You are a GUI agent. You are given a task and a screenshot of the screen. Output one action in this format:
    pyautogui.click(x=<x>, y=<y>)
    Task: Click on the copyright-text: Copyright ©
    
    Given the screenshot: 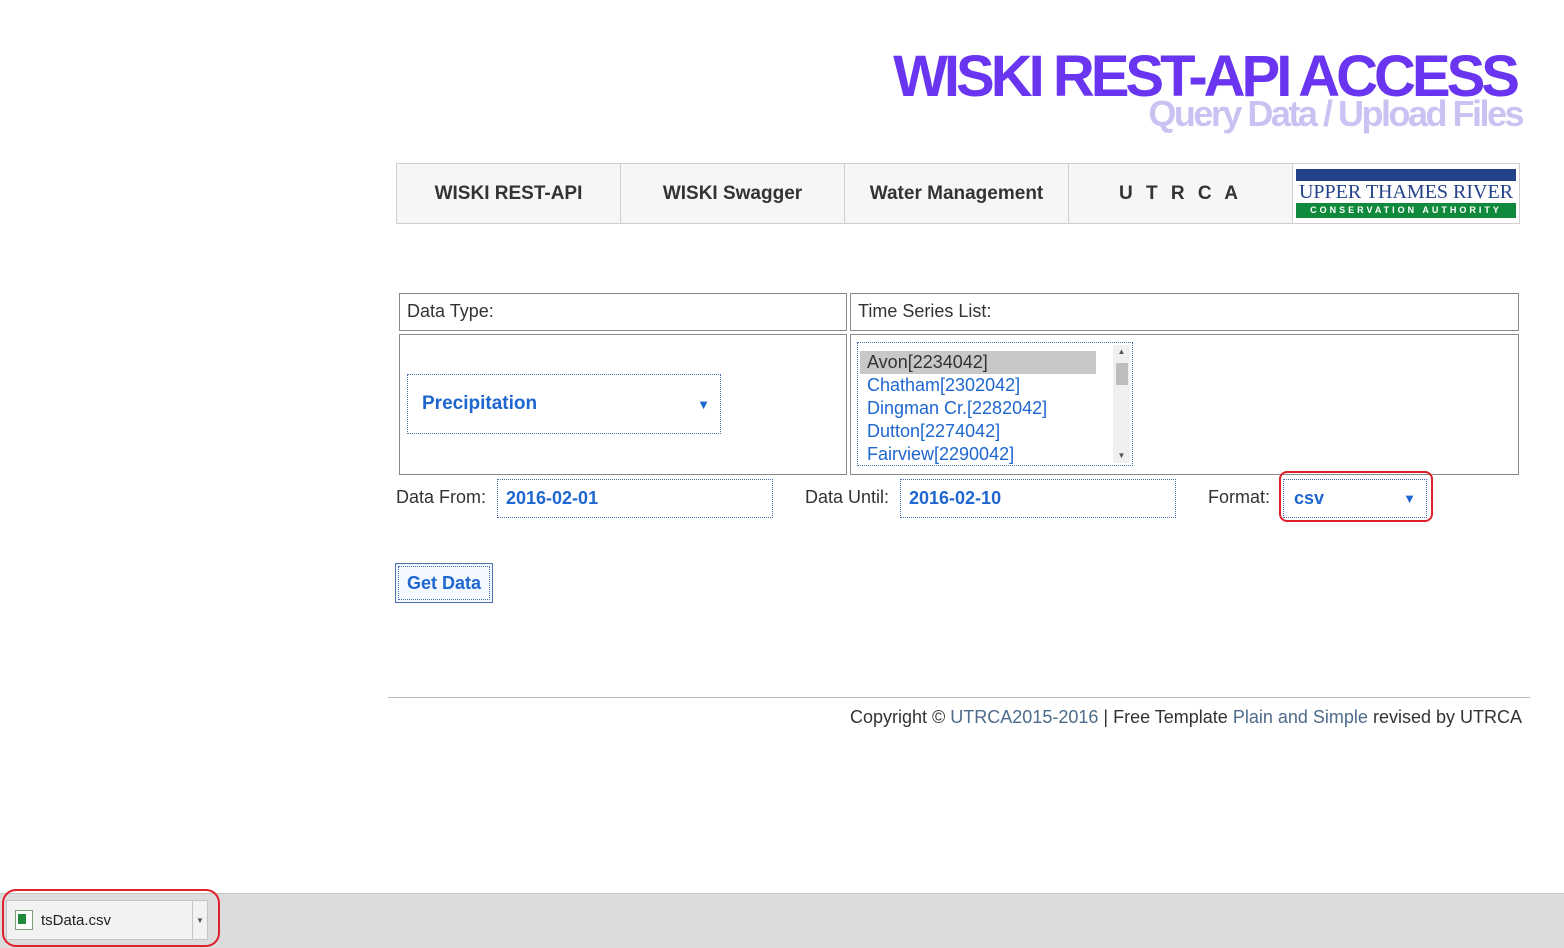 What is the action you would take?
    pyautogui.click(x=897, y=717)
    